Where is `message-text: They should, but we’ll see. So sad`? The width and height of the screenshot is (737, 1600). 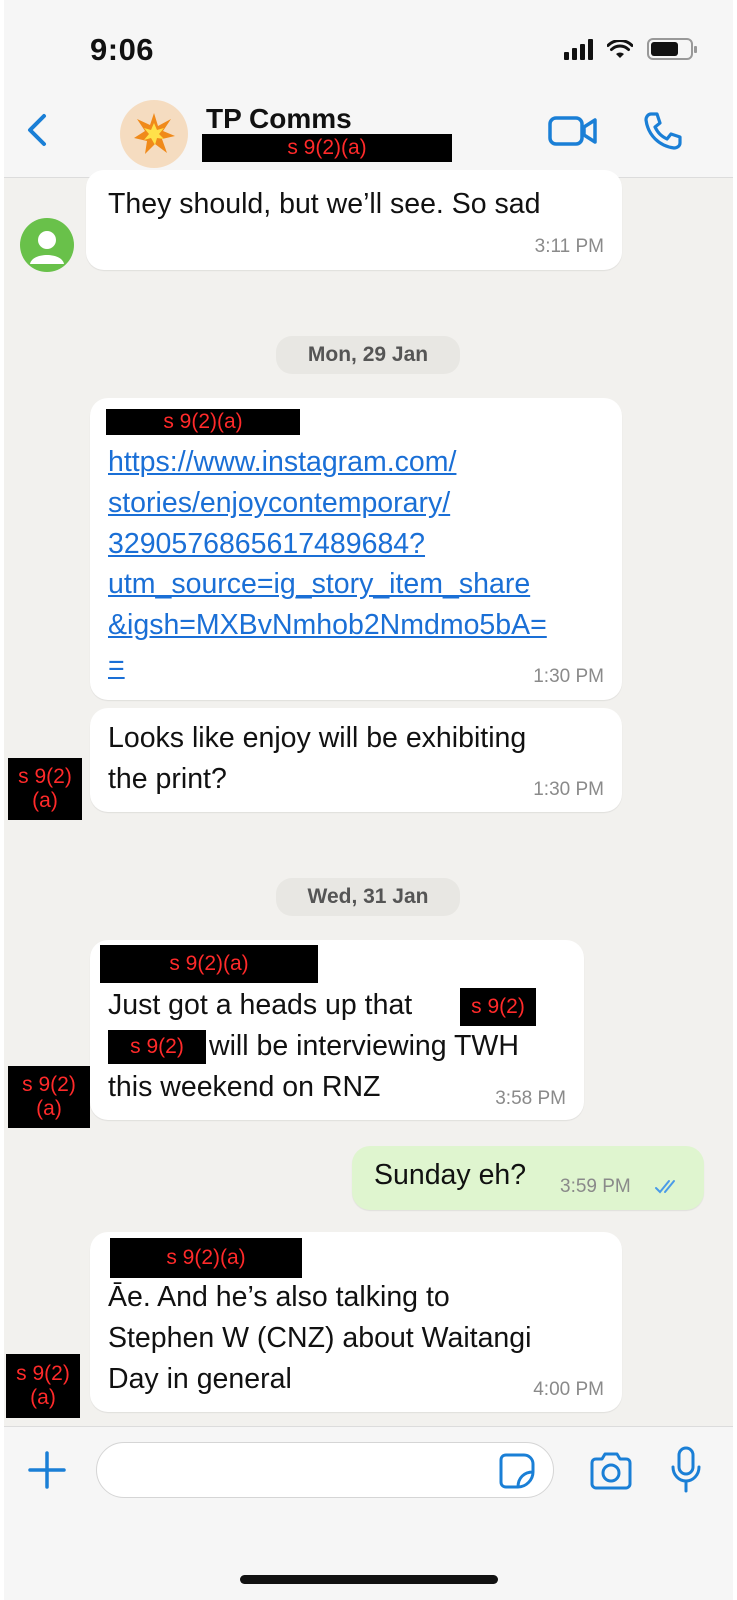
message-text: They should, but we’ll see. So sad is located at coordinates (324, 204).